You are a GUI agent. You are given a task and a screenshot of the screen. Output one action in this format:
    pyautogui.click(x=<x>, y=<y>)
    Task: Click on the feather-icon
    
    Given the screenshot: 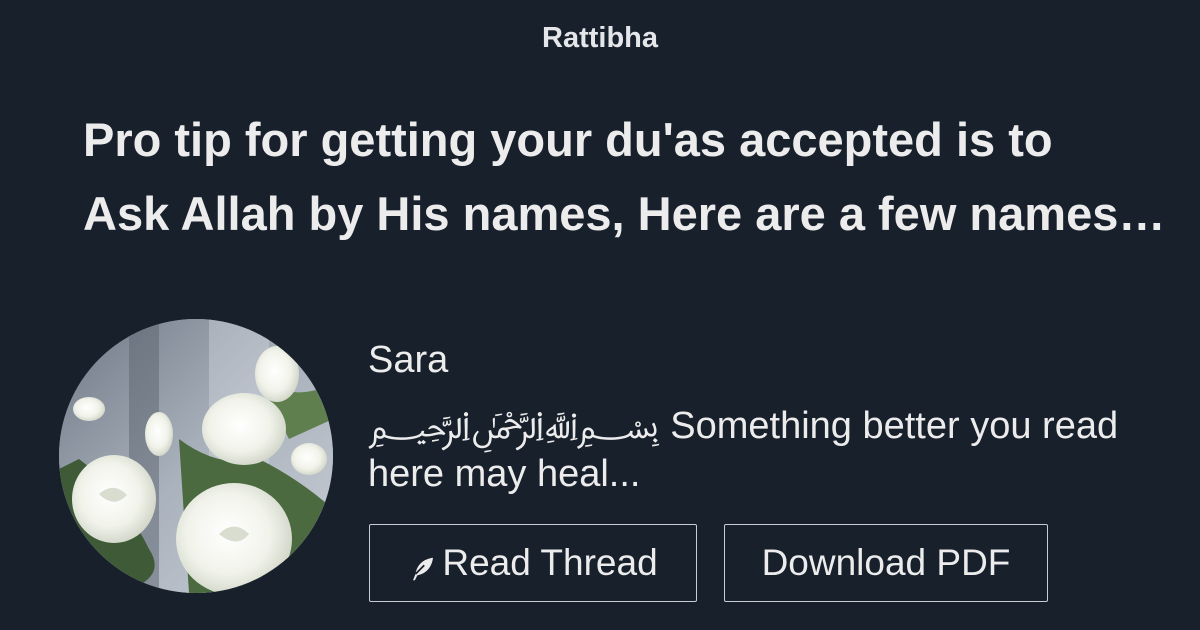 What is the action you would take?
    pyautogui.click(x=423, y=566)
    